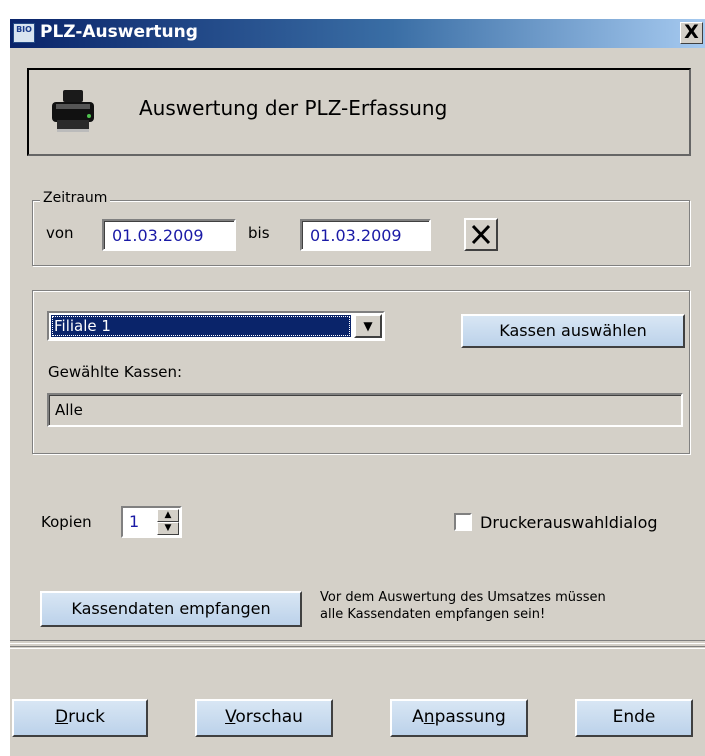 This screenshot has height=756, width=705. Describe the element at coordinates (66, 522) in the screenshot. I see `kopien-label: Kopien` at that location.